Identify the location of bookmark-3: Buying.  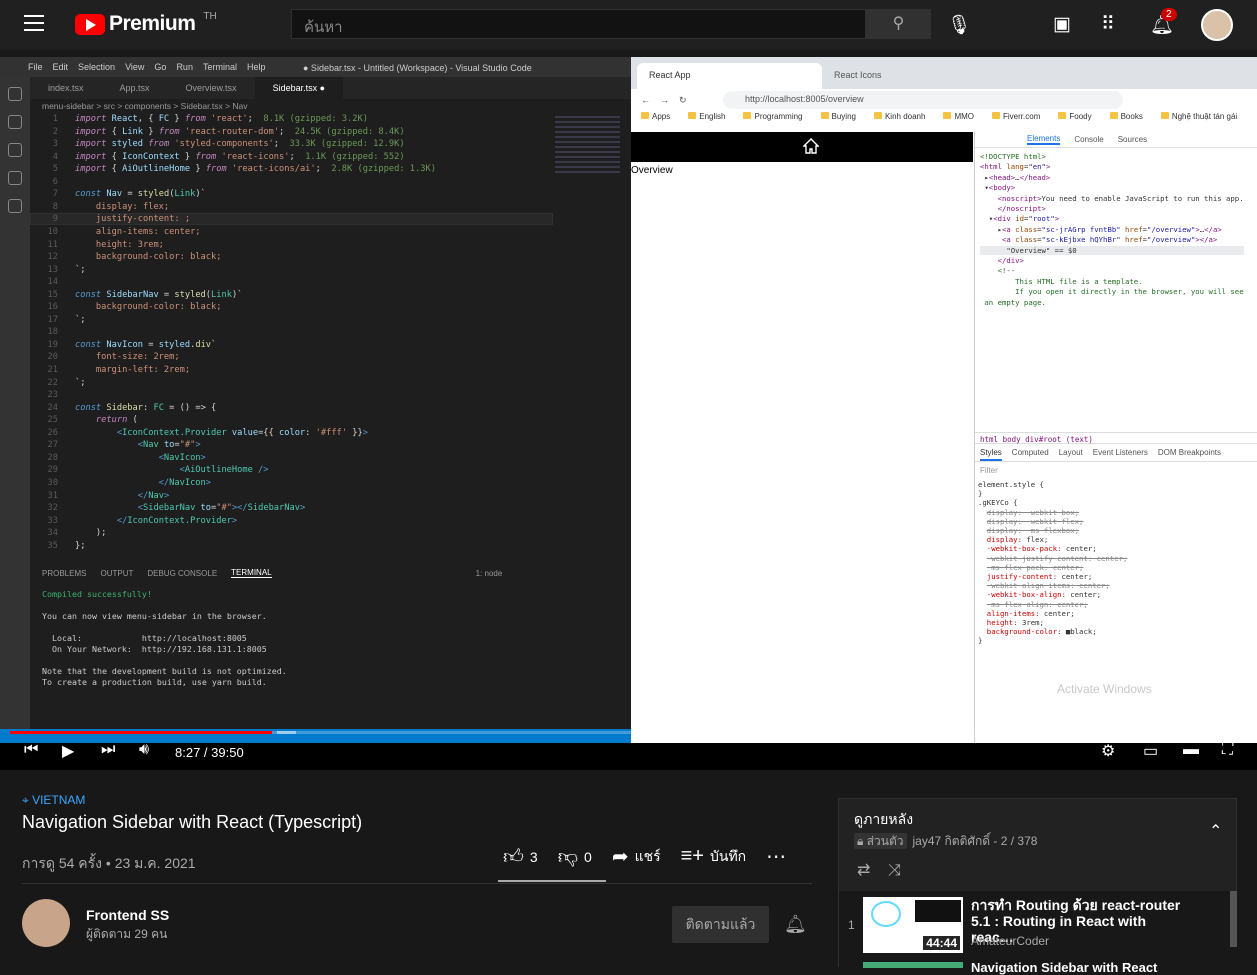
(838, 120).